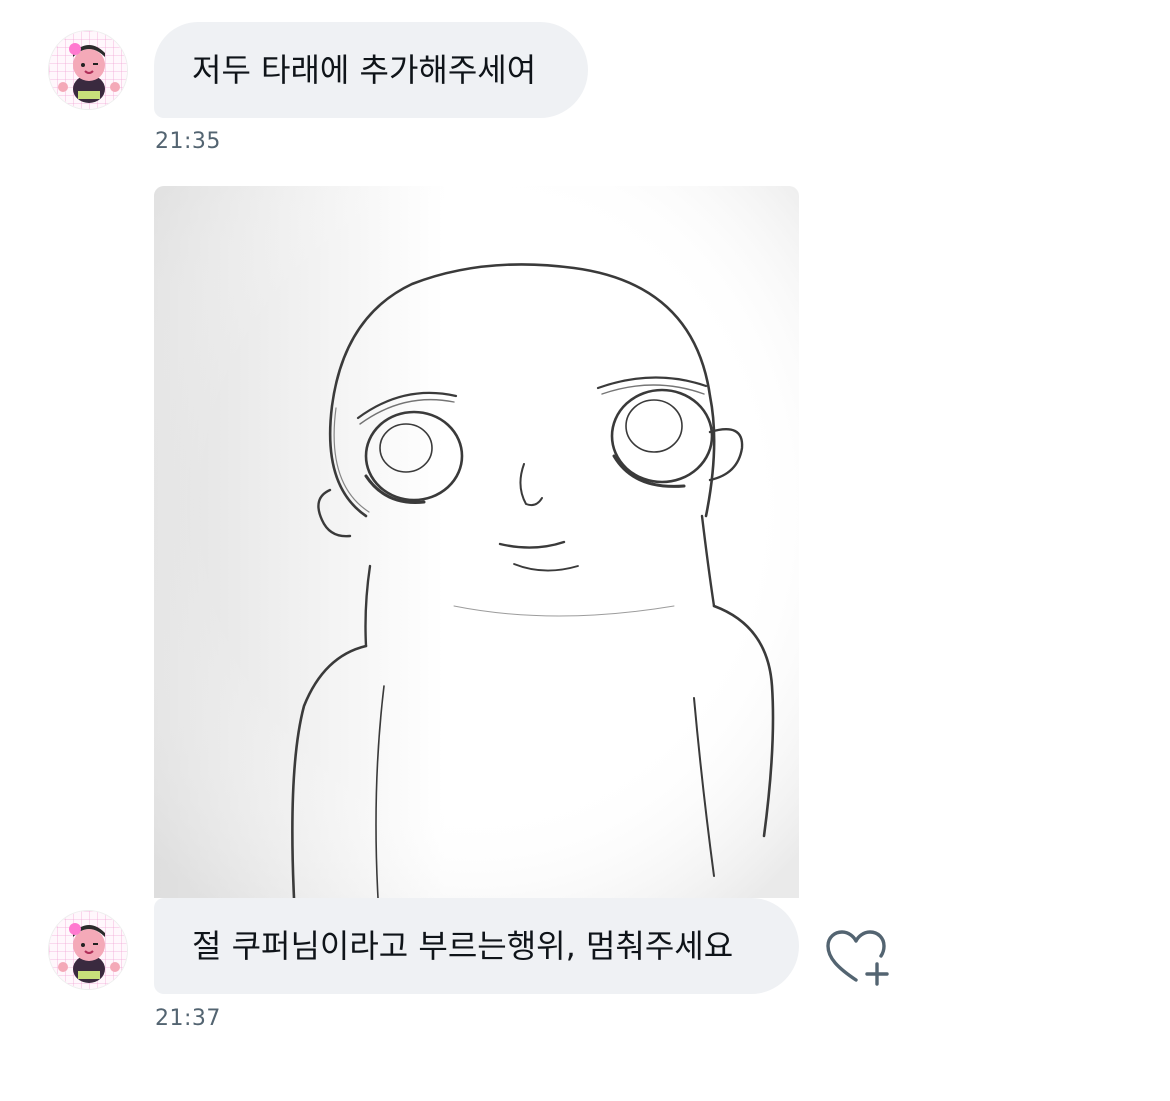 This screenshot has height=1101, width=1170. I want to click on add-reaction-button, so click(858, 959).